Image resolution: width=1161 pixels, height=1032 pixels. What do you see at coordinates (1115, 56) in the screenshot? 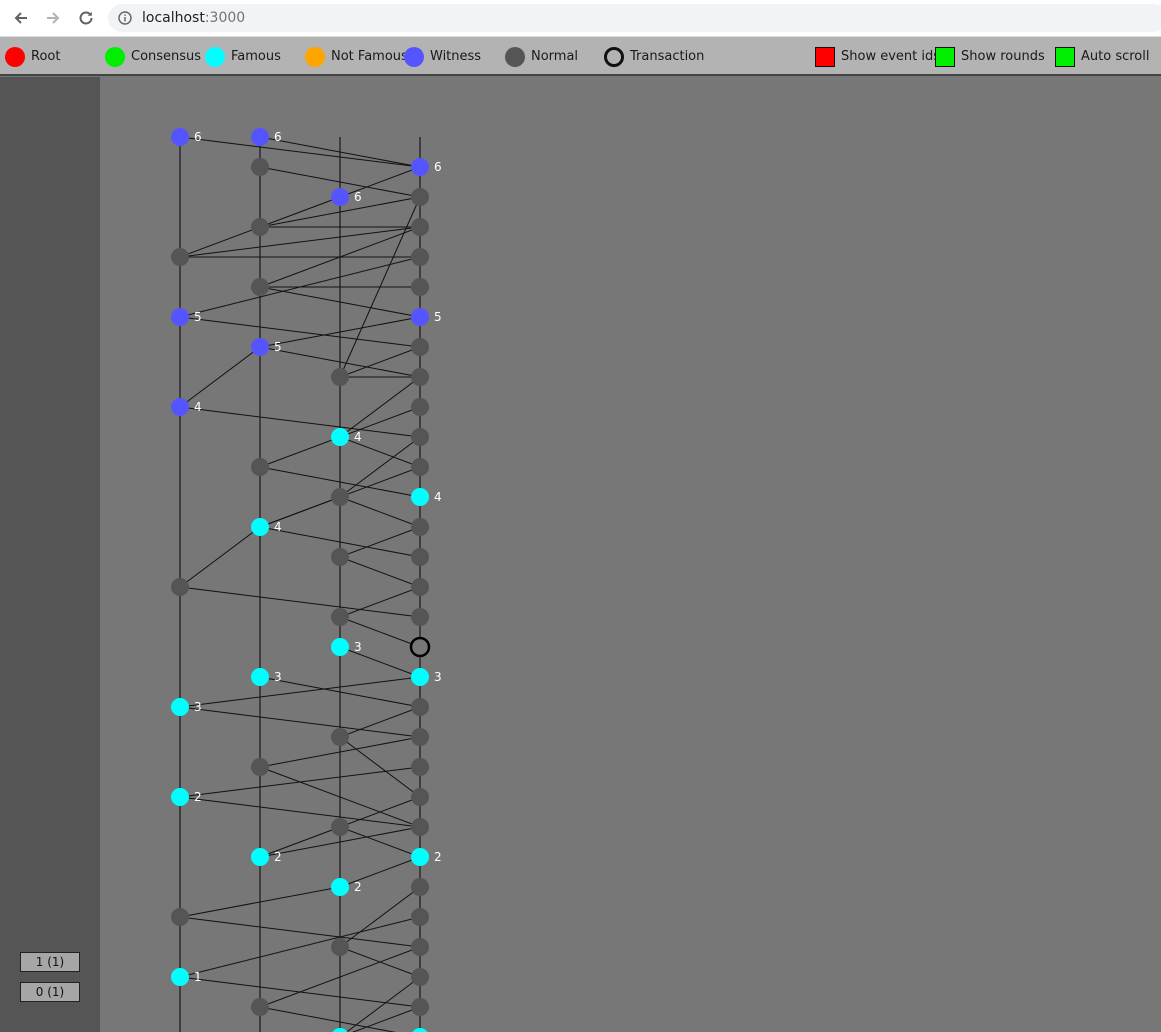
I see `auto-scroll-label: Auto scroll` at bounding box center [1115, 56].